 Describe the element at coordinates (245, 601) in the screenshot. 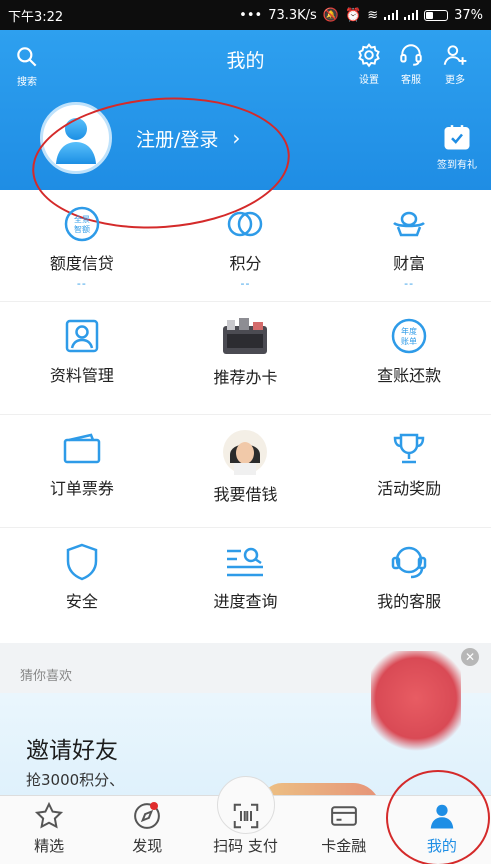

I see `progress-query-label: 进度查询` at that location.